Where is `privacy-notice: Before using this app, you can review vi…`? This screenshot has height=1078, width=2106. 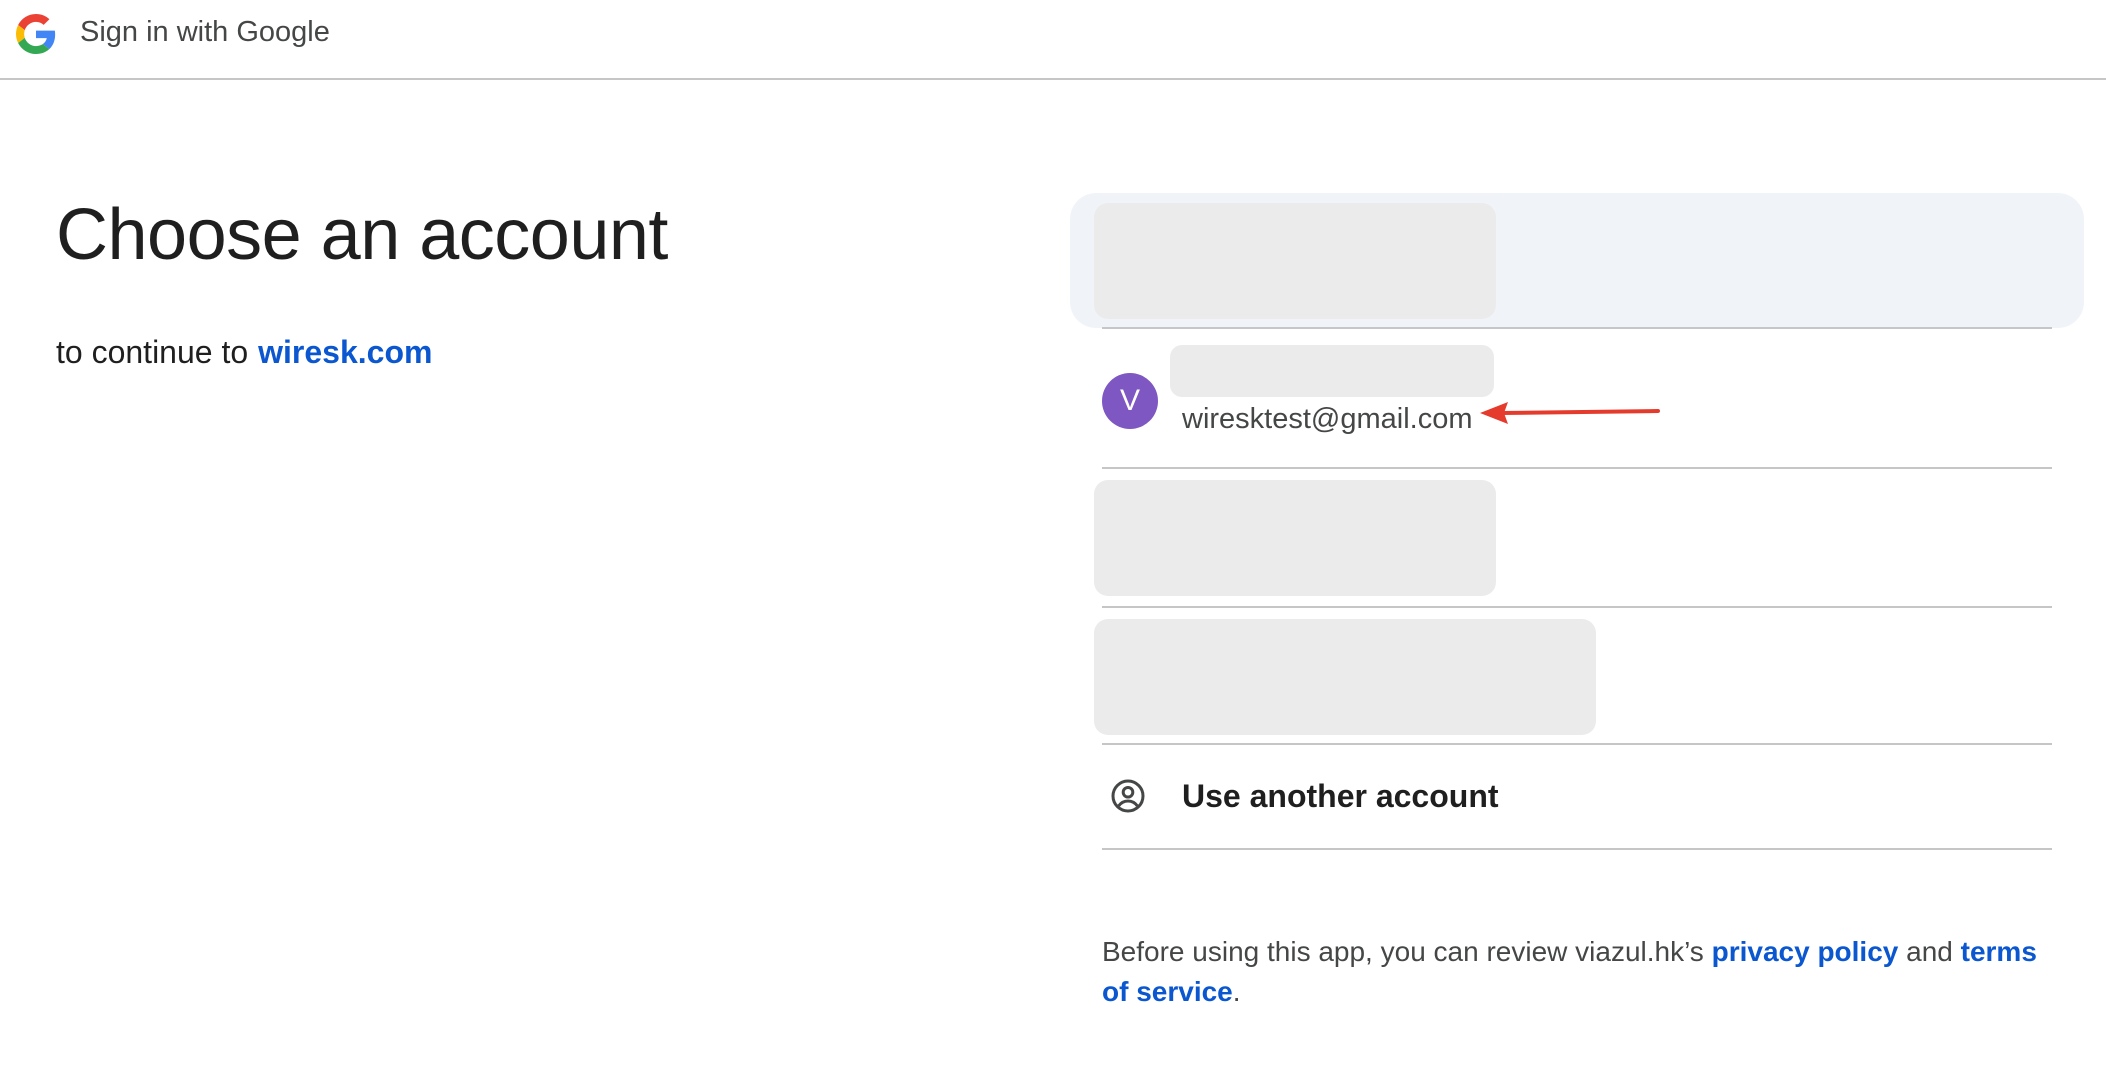
privacy-notice: Before using this app, you can review vi… is located at coordinates (1582, 972).